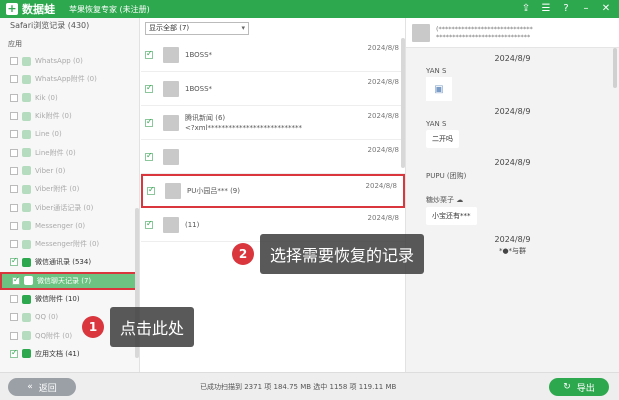  What do you see at coordinates (59, 61) in the screenshot?
I see `sidebar-item-label: WhatsApp (0)` at bounding box center [59, 61].